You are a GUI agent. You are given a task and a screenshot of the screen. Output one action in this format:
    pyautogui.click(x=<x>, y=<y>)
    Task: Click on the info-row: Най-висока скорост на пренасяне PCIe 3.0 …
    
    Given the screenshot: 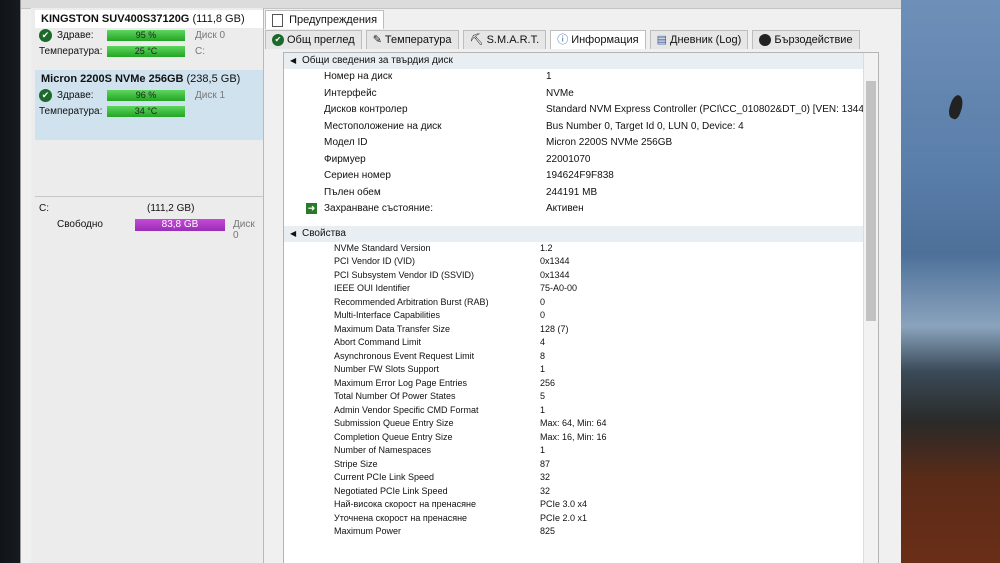 What is the action you would take?
    pyautogui.click(x=581, y=505)
    